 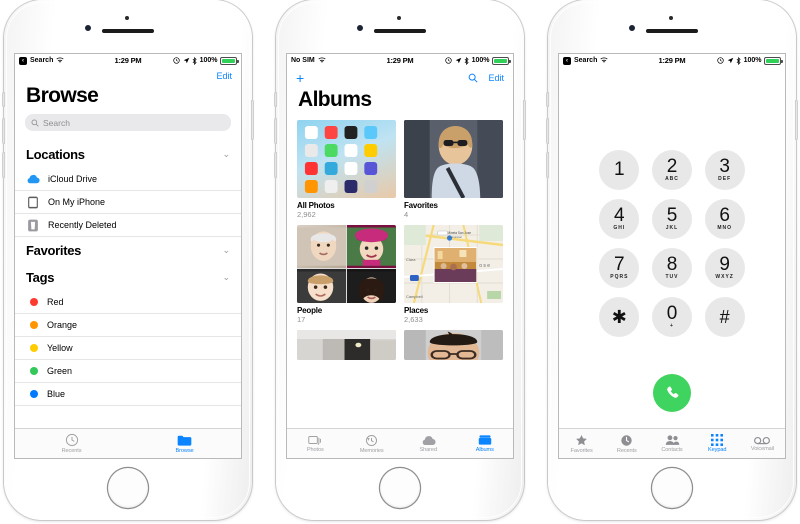 I want to click on key-6: 6 MNO, so click(x=724, y=219).